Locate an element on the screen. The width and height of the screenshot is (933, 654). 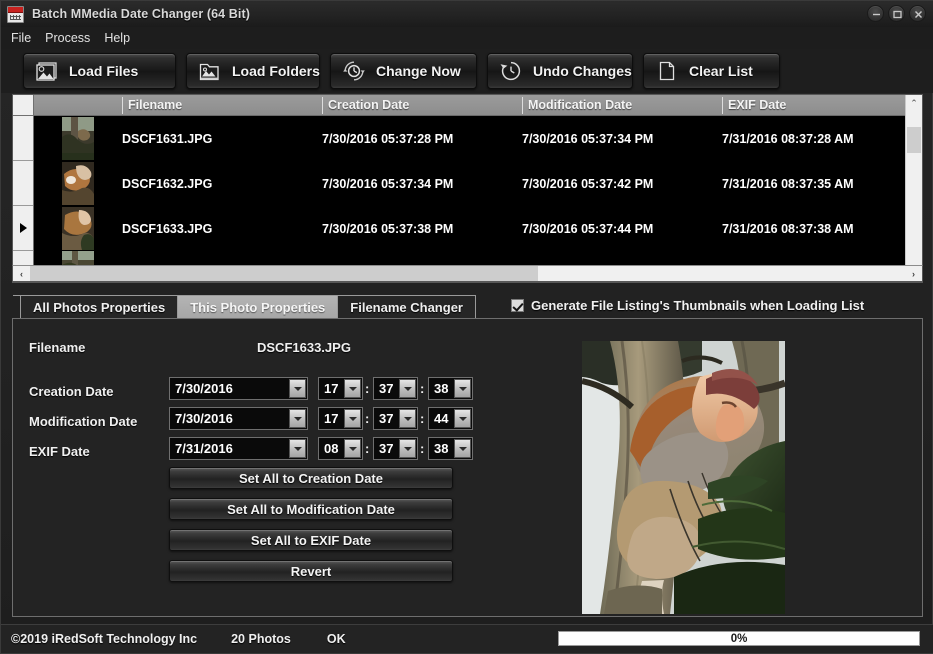
cell-modification-date: 7/30/2016 05:37:34 PM is located at coordinates (588, 138).